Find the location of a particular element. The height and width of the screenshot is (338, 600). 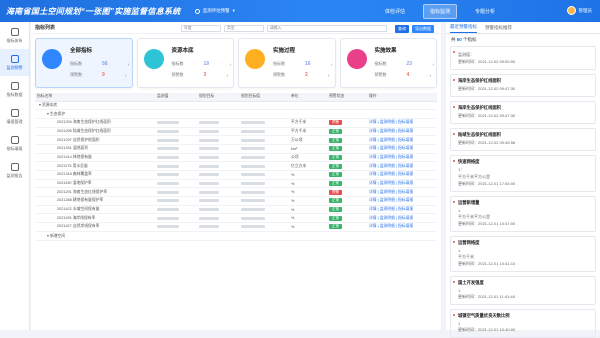

table-row: 2021175 用水总量 亿立方米 正常 详情 | 监测明细 | 指标填报 is located at coordinates (236, 166).